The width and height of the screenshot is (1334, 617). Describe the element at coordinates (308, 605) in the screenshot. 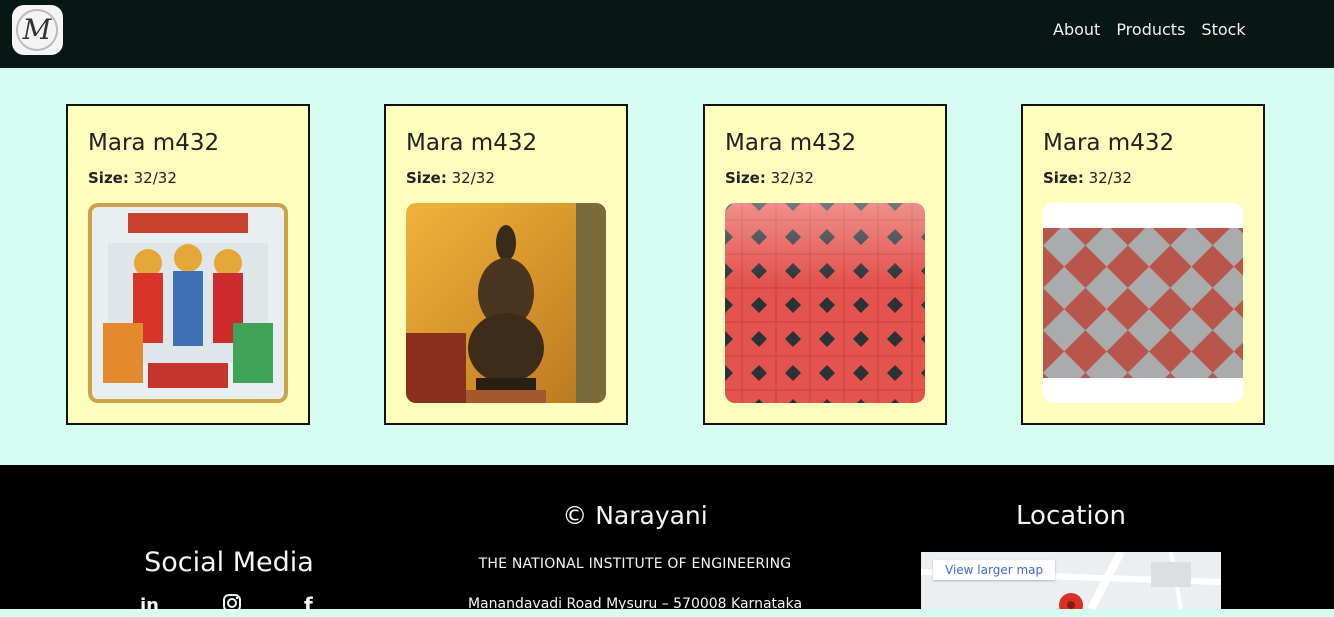

I see `facebook-icon: f` at that location.